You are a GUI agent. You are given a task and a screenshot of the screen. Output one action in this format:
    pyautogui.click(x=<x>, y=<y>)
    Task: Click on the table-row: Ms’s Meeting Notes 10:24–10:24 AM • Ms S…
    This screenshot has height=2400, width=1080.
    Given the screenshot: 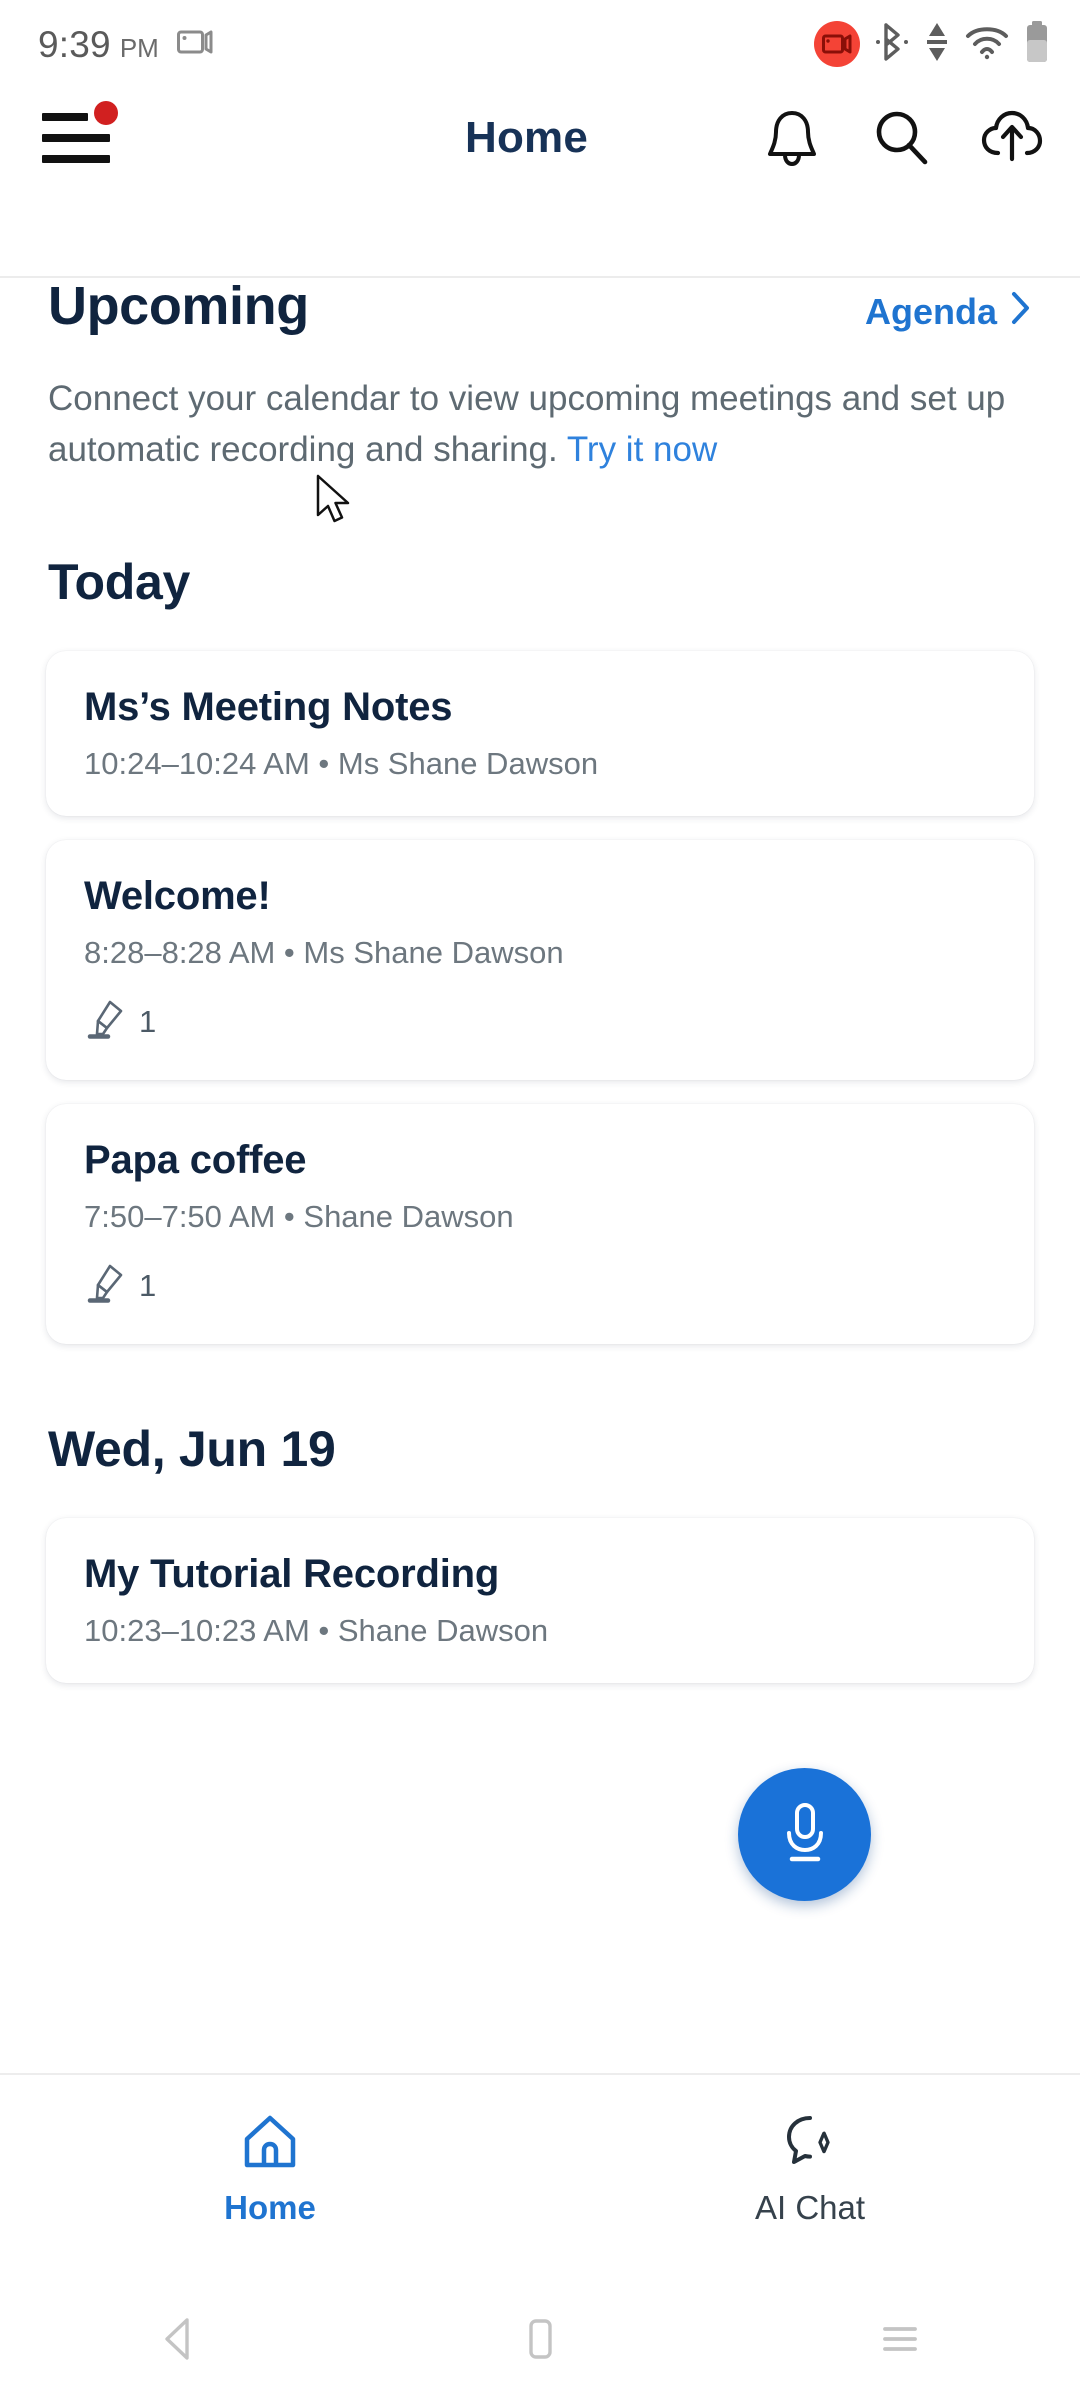 What is the action you would take?
    pyautogui.click(x=540, y=734)
    